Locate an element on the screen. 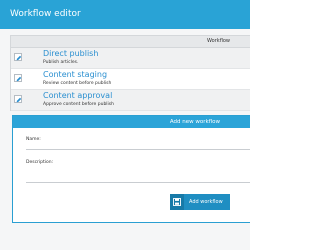 The width and height of the screenshot is (320, 250). add-workflow-button: Add workflow is located at coordinates (200, 202).